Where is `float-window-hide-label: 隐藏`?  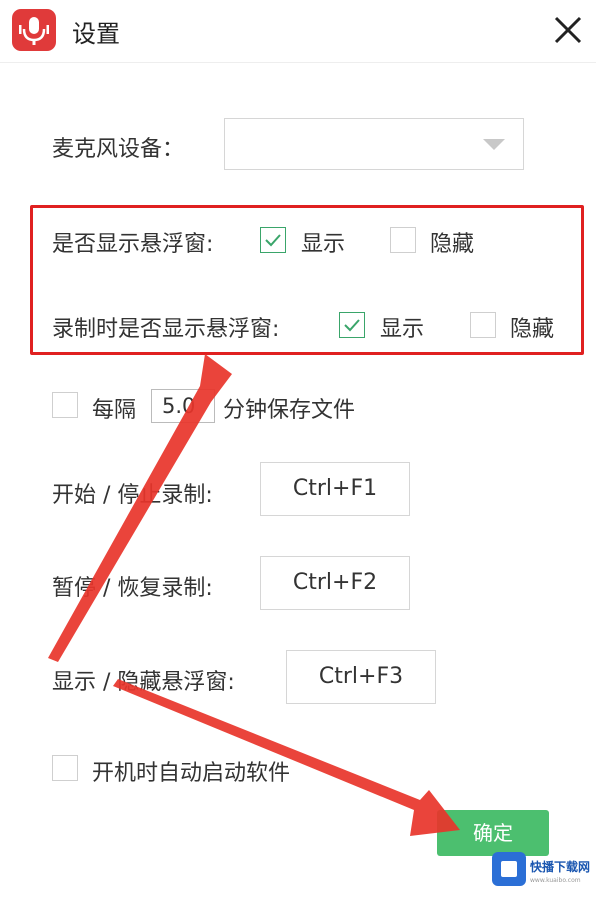
float-window-hide-label: 隐藏 is located at coordinates (452, 242).